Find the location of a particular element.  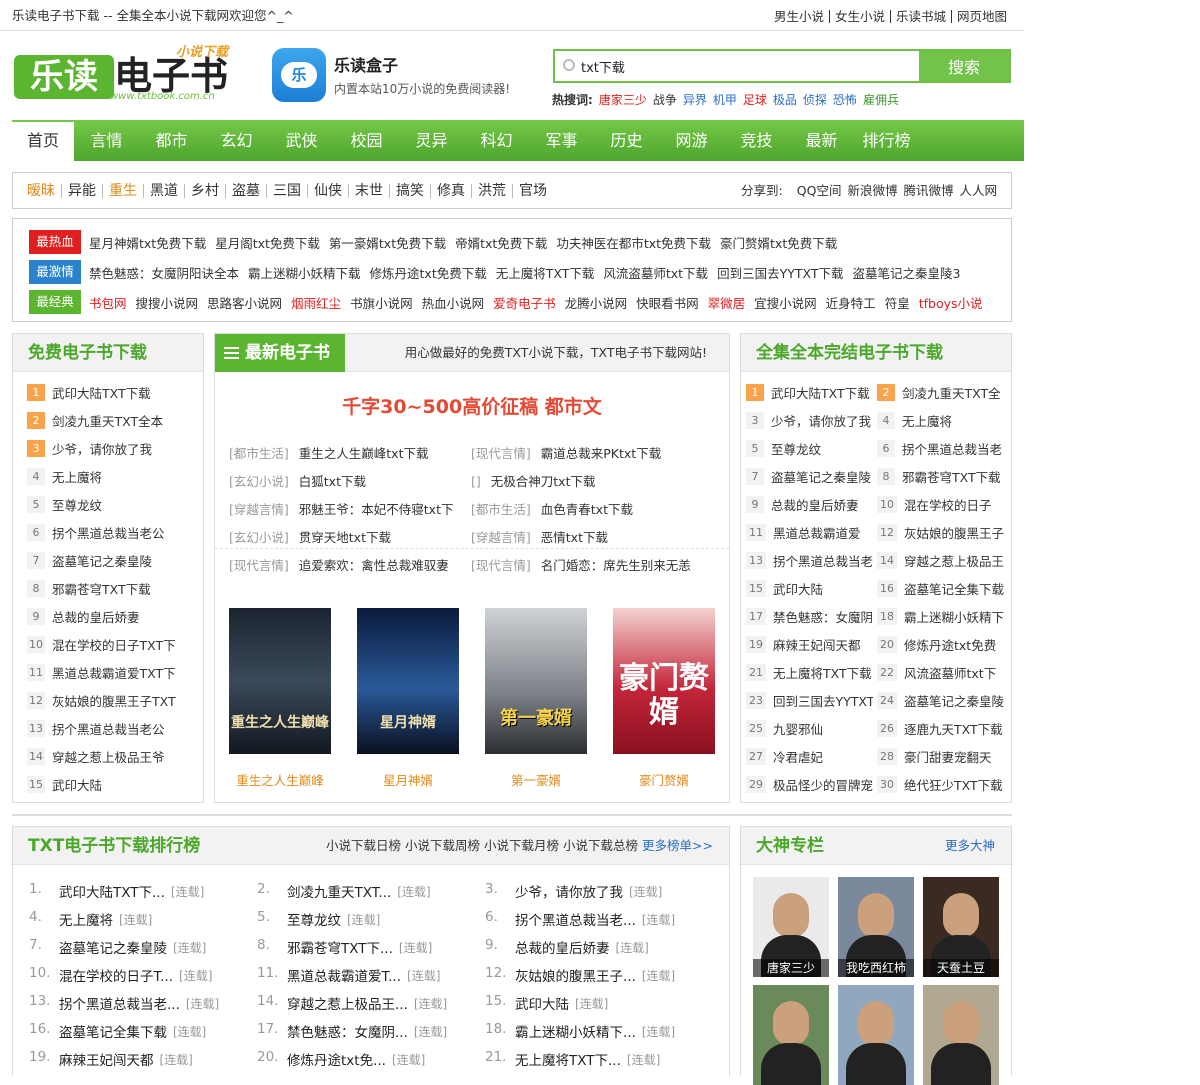

category-link: 三国 is located at coordinates (286, 191).